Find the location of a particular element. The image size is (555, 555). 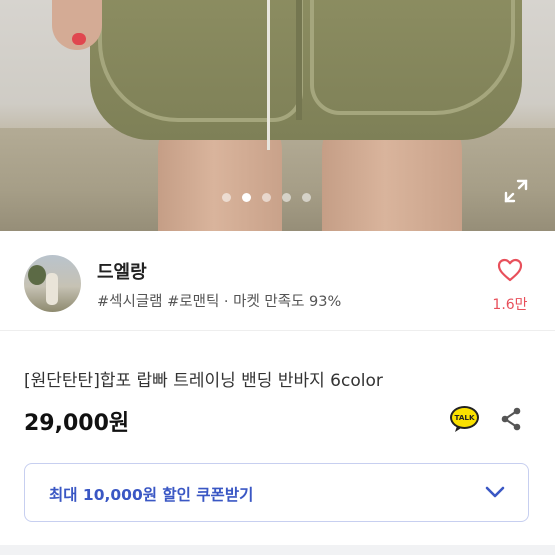

product-title: [원단탄탄]합포 랍빠 트레이닝 밴딩 반바지 6color is located at coordinates (203, 381).